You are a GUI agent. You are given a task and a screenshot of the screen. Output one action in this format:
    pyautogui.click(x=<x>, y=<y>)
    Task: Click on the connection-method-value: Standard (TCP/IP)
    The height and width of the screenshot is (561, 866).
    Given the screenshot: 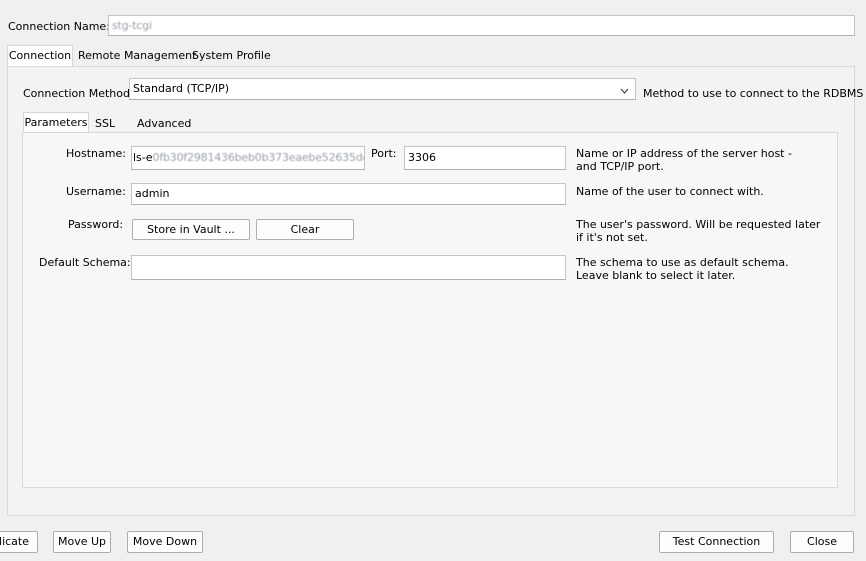 What is the action you would take?
    pyautogui.click(x=181, y=88)
    